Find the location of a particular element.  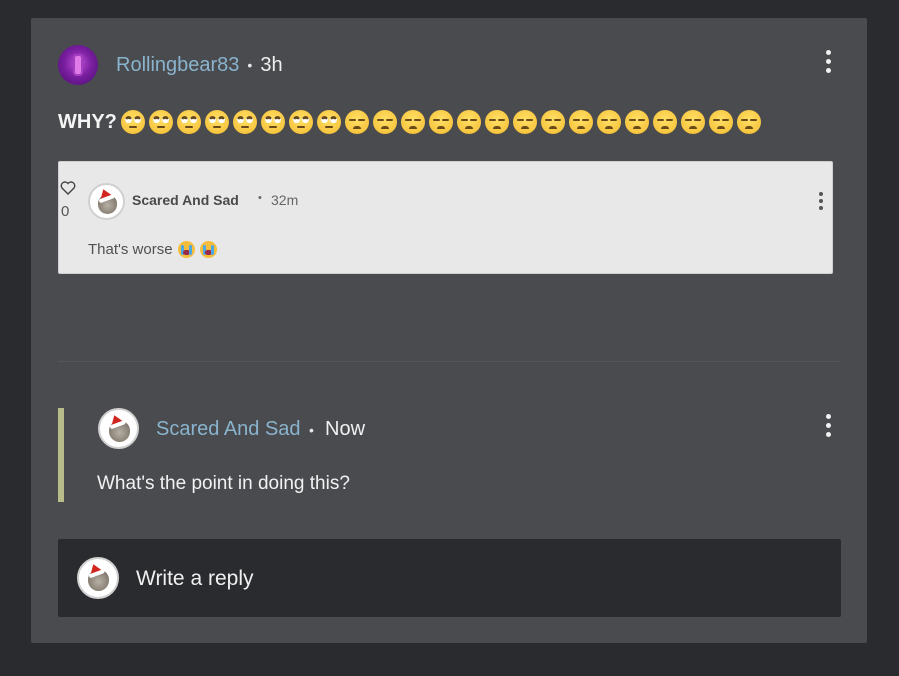

quoted-comment: 0 Scared And Sad • 32m That's worse is located at coordinates (445, 217).